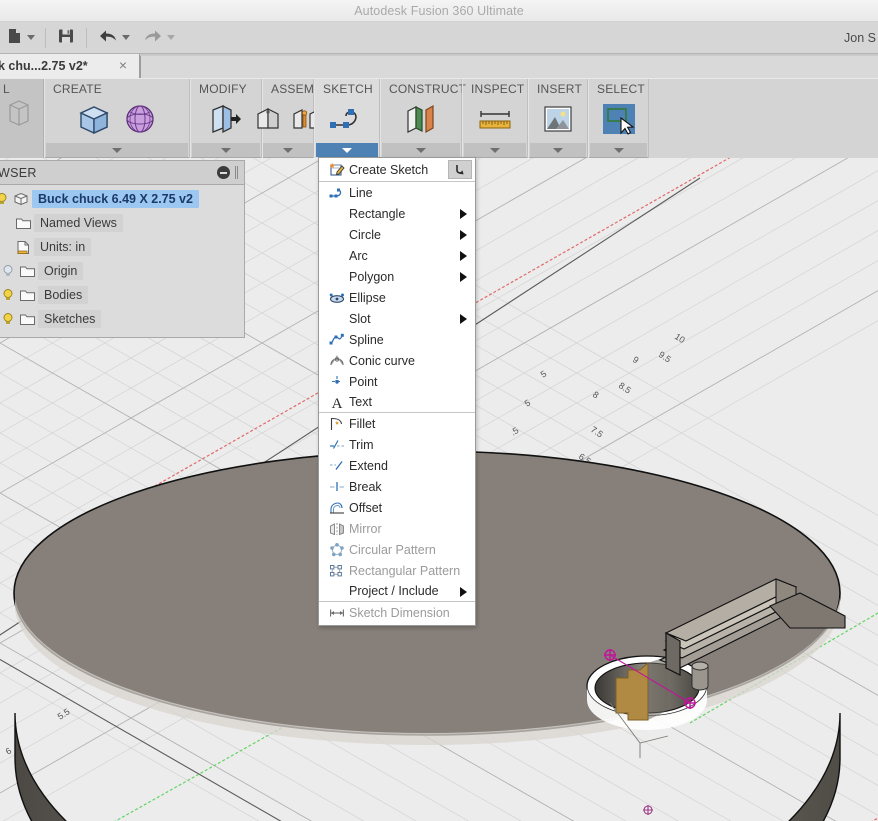 The image size is (878, 821). Describe the element at coordinates (428, 89) in the screenshot. I see `ribbon-panel-title: CONSTRUCT` at that location.